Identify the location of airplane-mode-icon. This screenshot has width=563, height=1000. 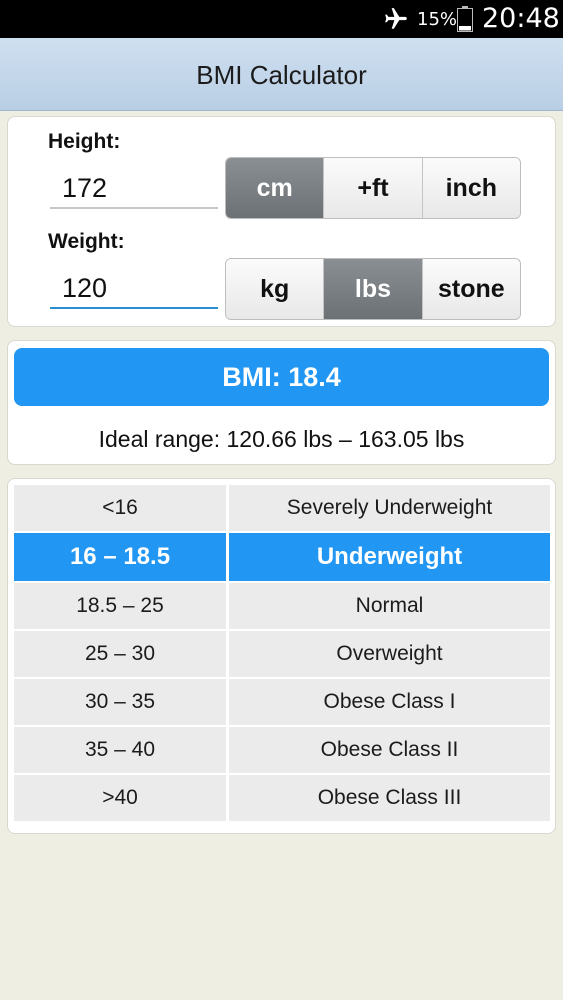
(396, 18).